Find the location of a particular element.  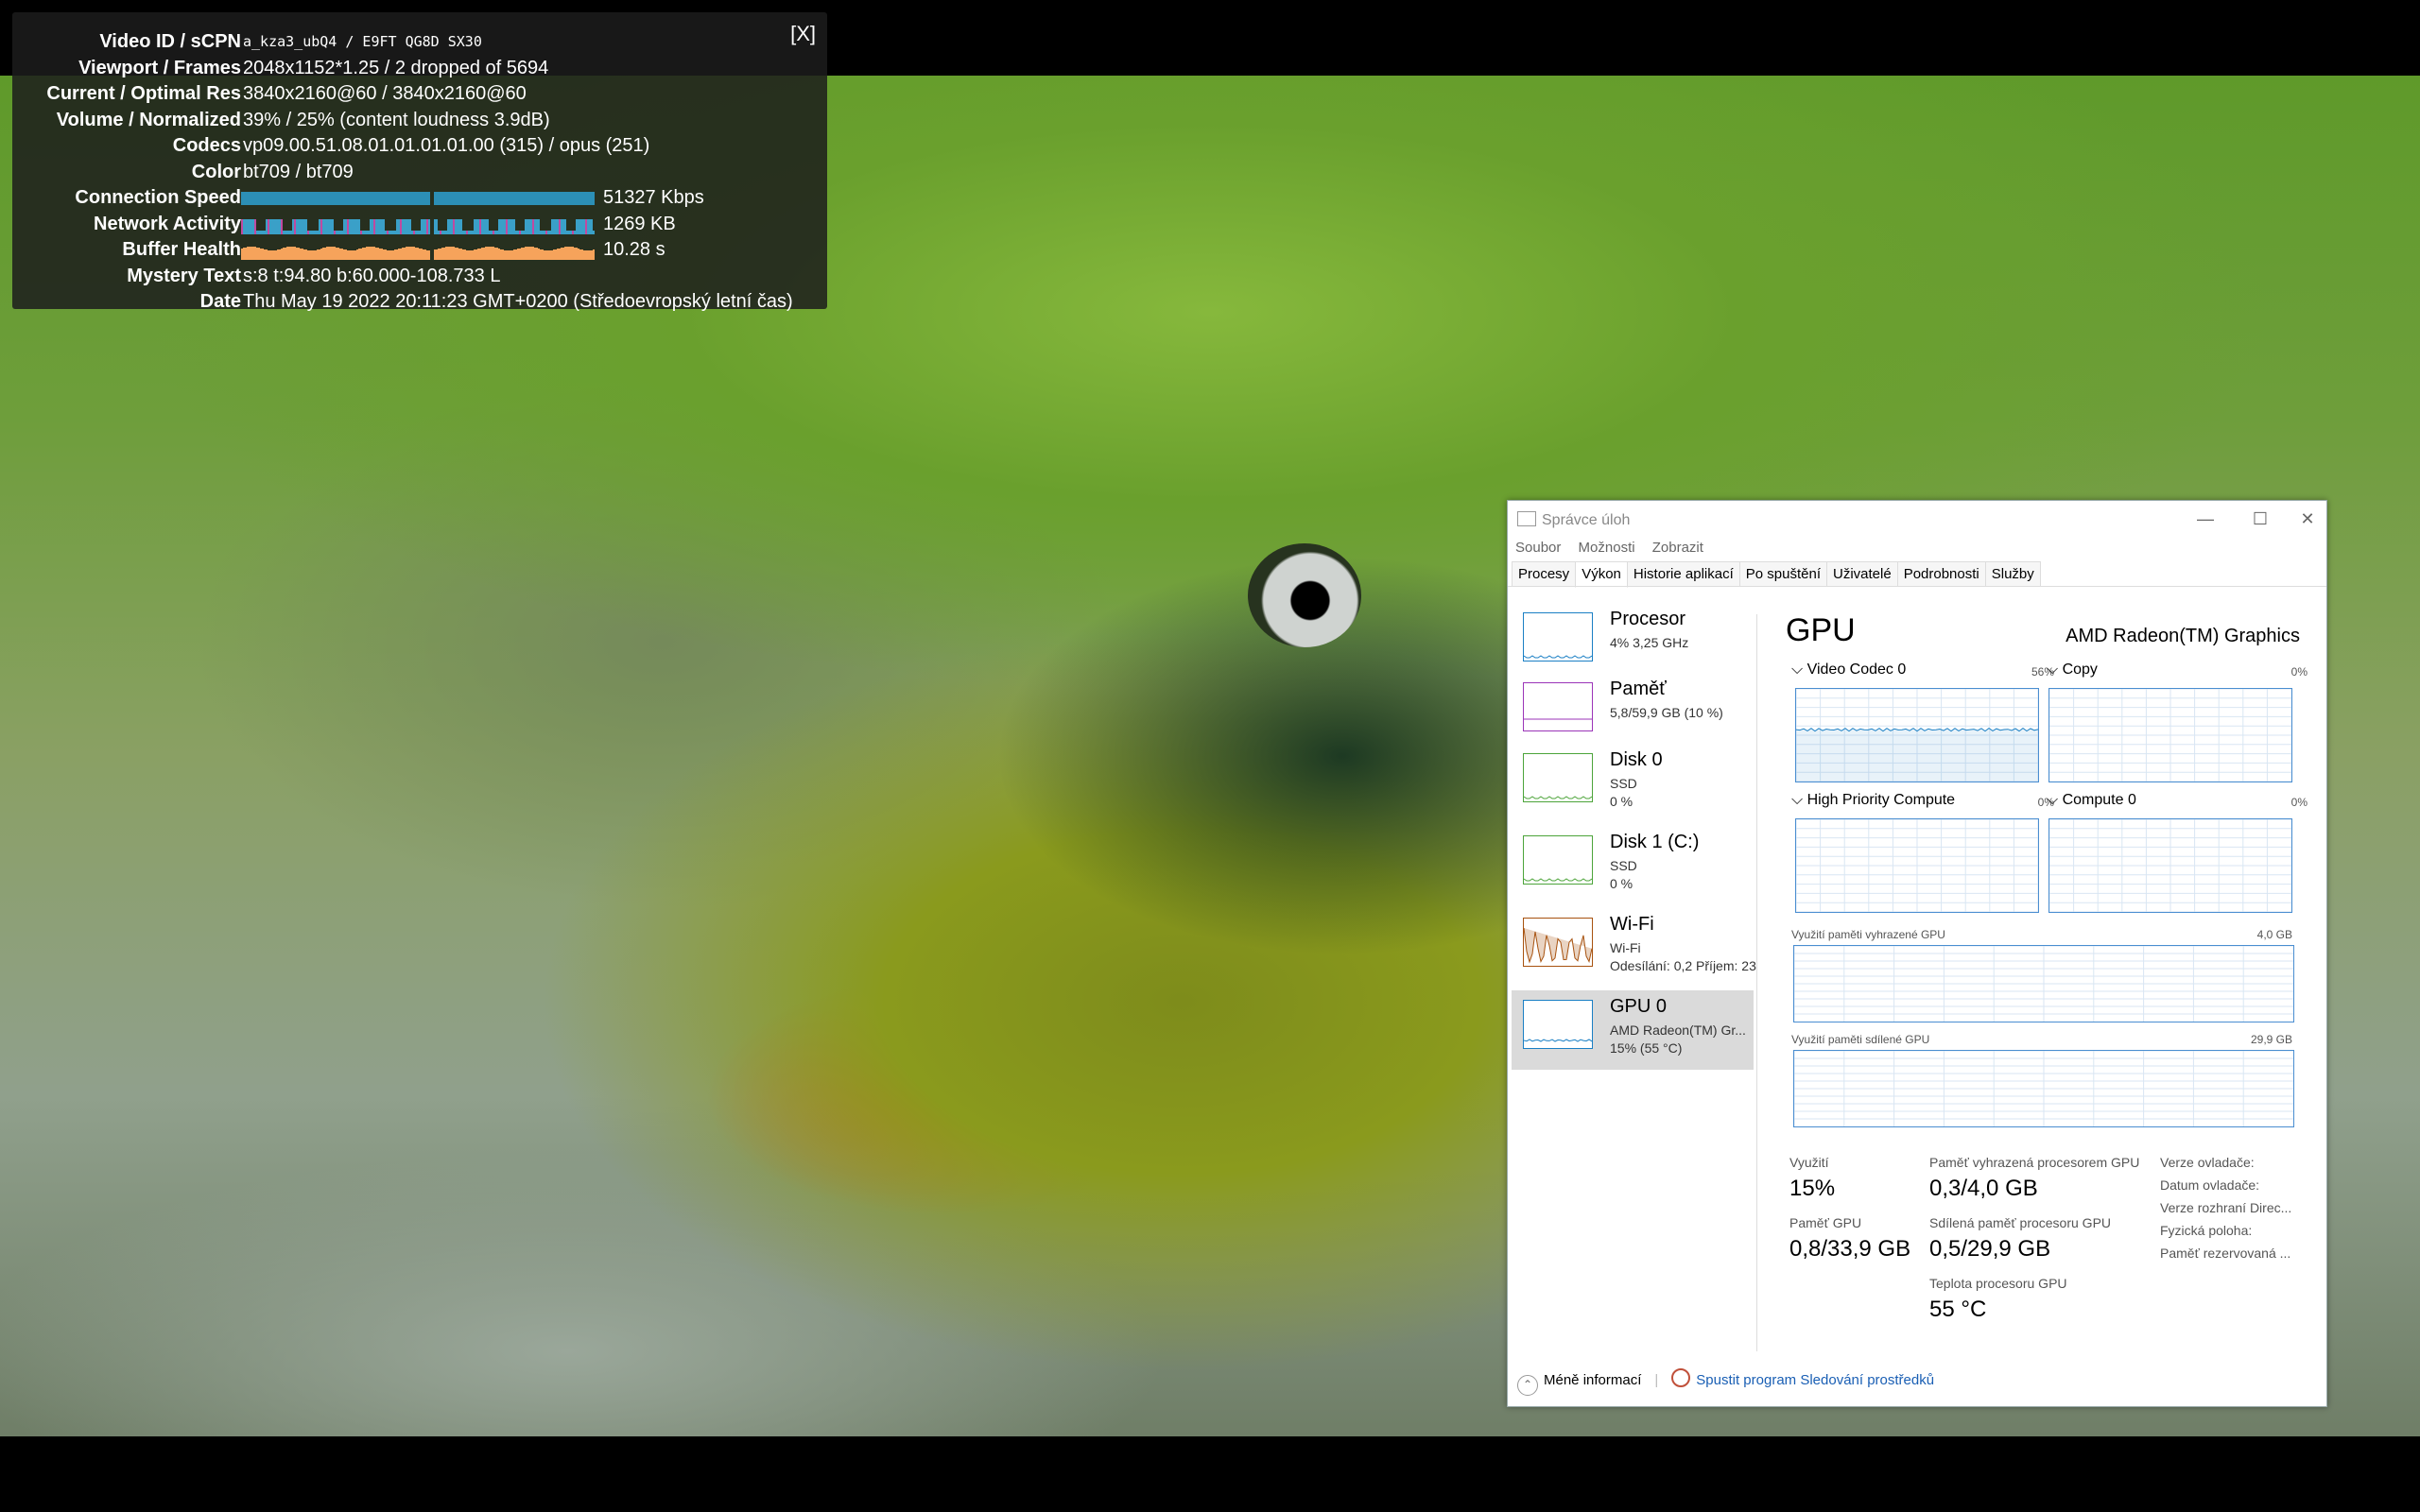

engine-select-video-codec: ⌵ Video Codec 0 is located at coordinates (1848, 670).